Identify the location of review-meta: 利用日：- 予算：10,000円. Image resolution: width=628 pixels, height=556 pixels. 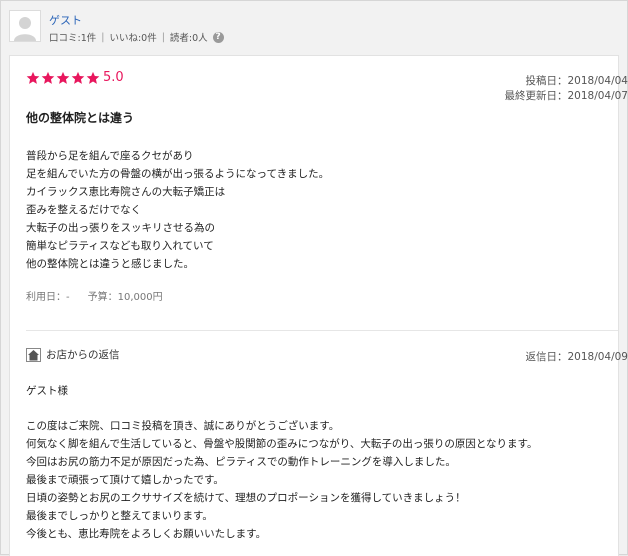
(94, 295).